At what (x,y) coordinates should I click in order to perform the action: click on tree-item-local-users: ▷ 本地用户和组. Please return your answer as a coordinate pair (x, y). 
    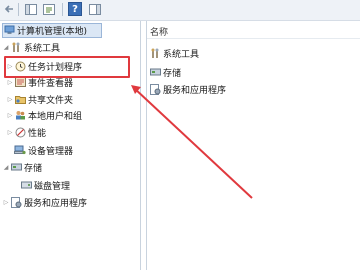
    Looking at the image, I should click on (44, 115).